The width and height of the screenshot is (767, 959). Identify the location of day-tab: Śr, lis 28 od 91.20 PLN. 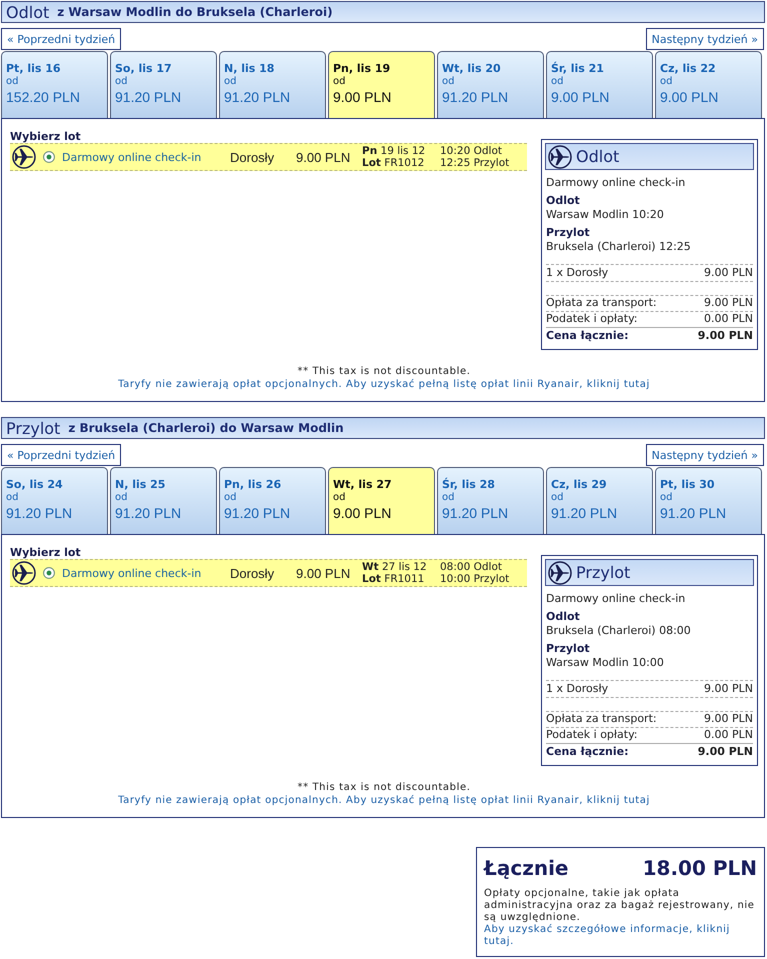
(490, 501).